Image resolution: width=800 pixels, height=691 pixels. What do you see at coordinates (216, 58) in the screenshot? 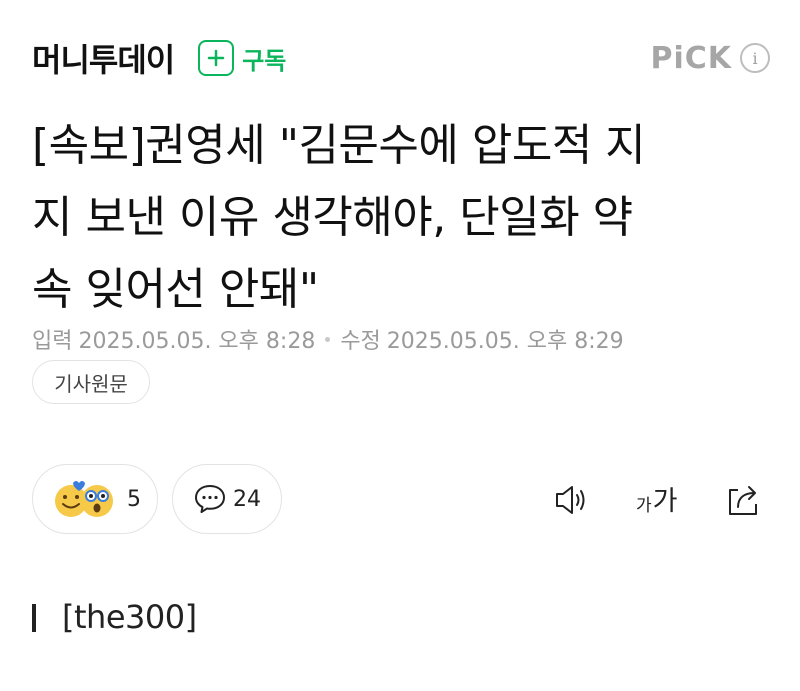
I see `plus-icon` at bounding box center [216, 58].